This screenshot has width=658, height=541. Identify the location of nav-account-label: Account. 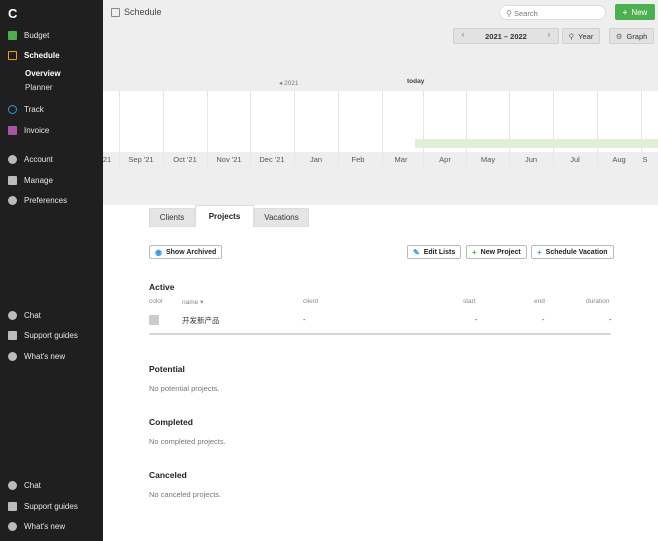
(38, 159).